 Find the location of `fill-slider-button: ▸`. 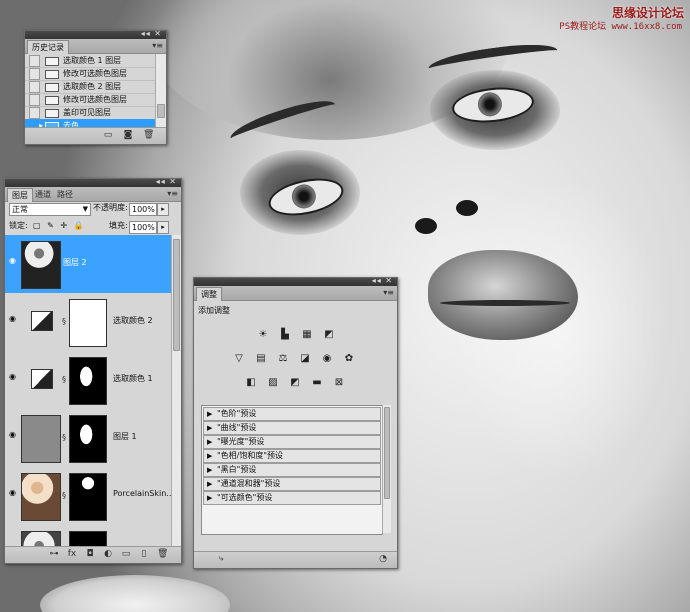

fill-slider-button: ▸ is located at coordinates (163, 227).